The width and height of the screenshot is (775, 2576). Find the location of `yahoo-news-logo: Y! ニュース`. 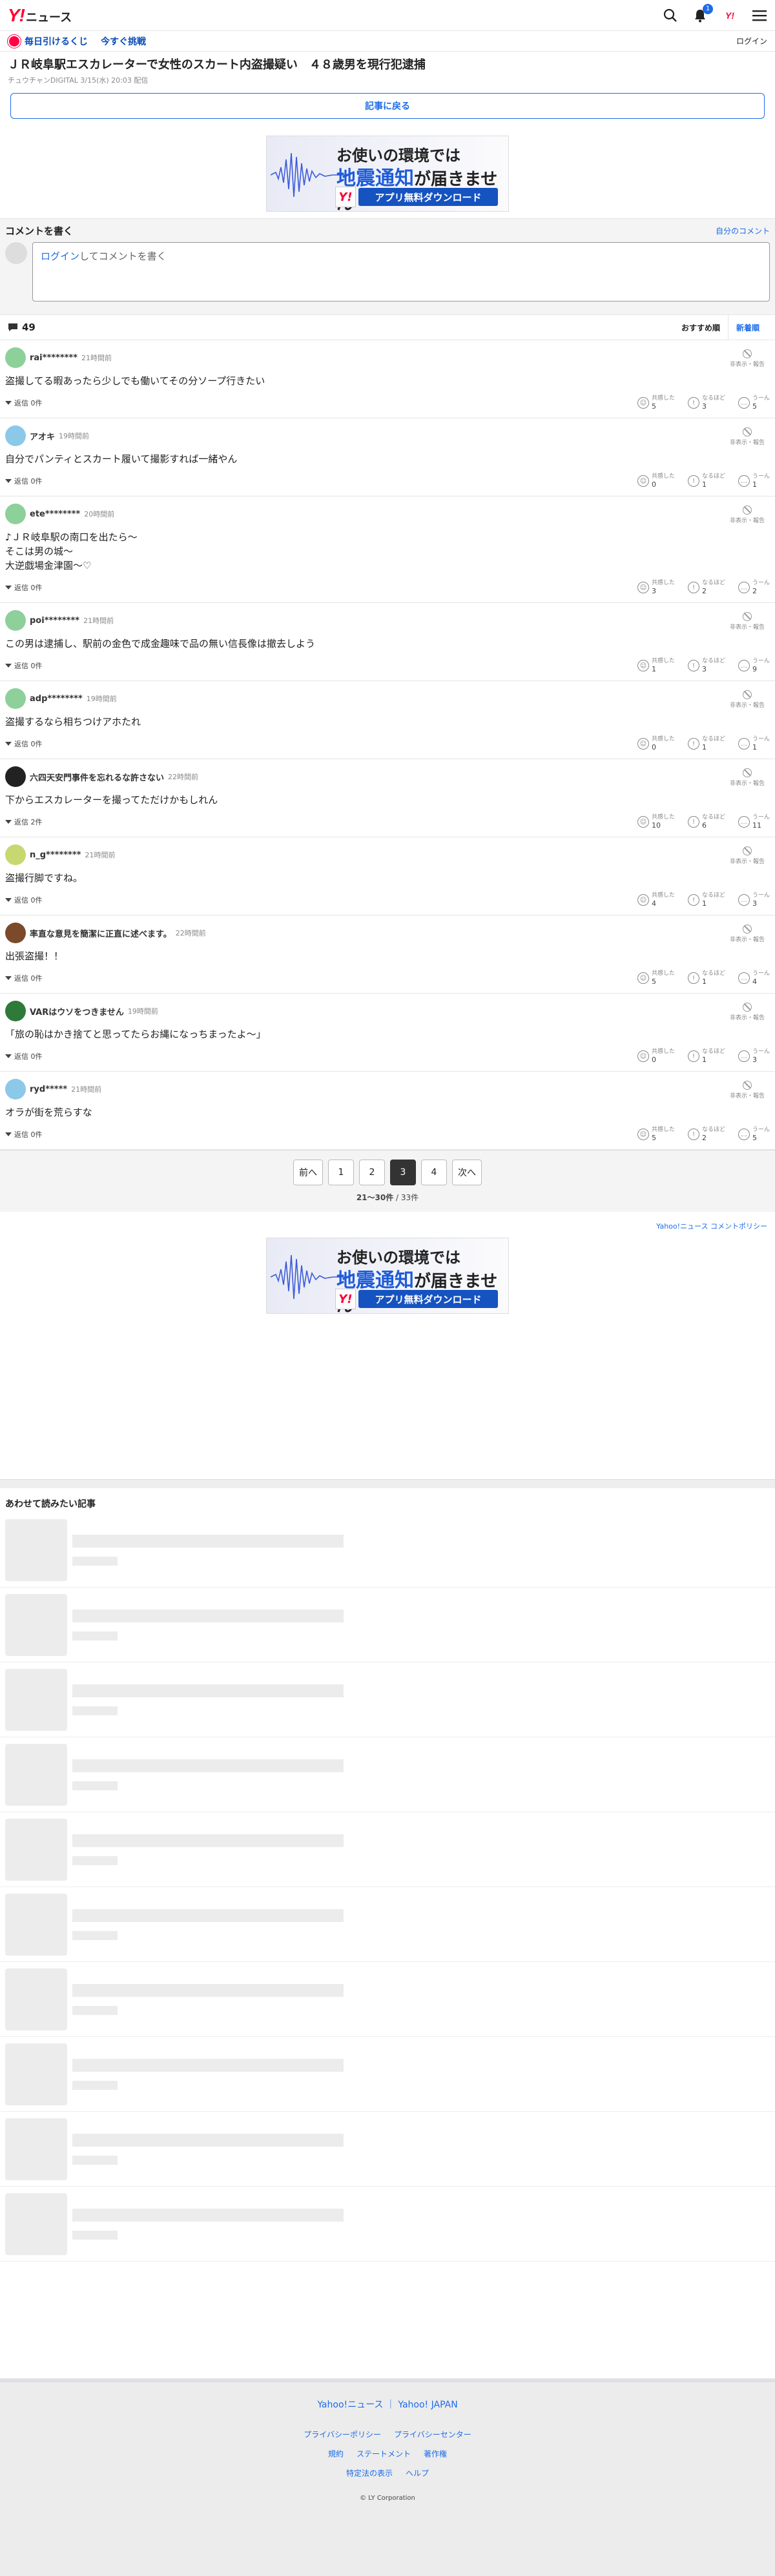

yahoo-news-logo: Y! ニュース is located at coordinates (40, 16).